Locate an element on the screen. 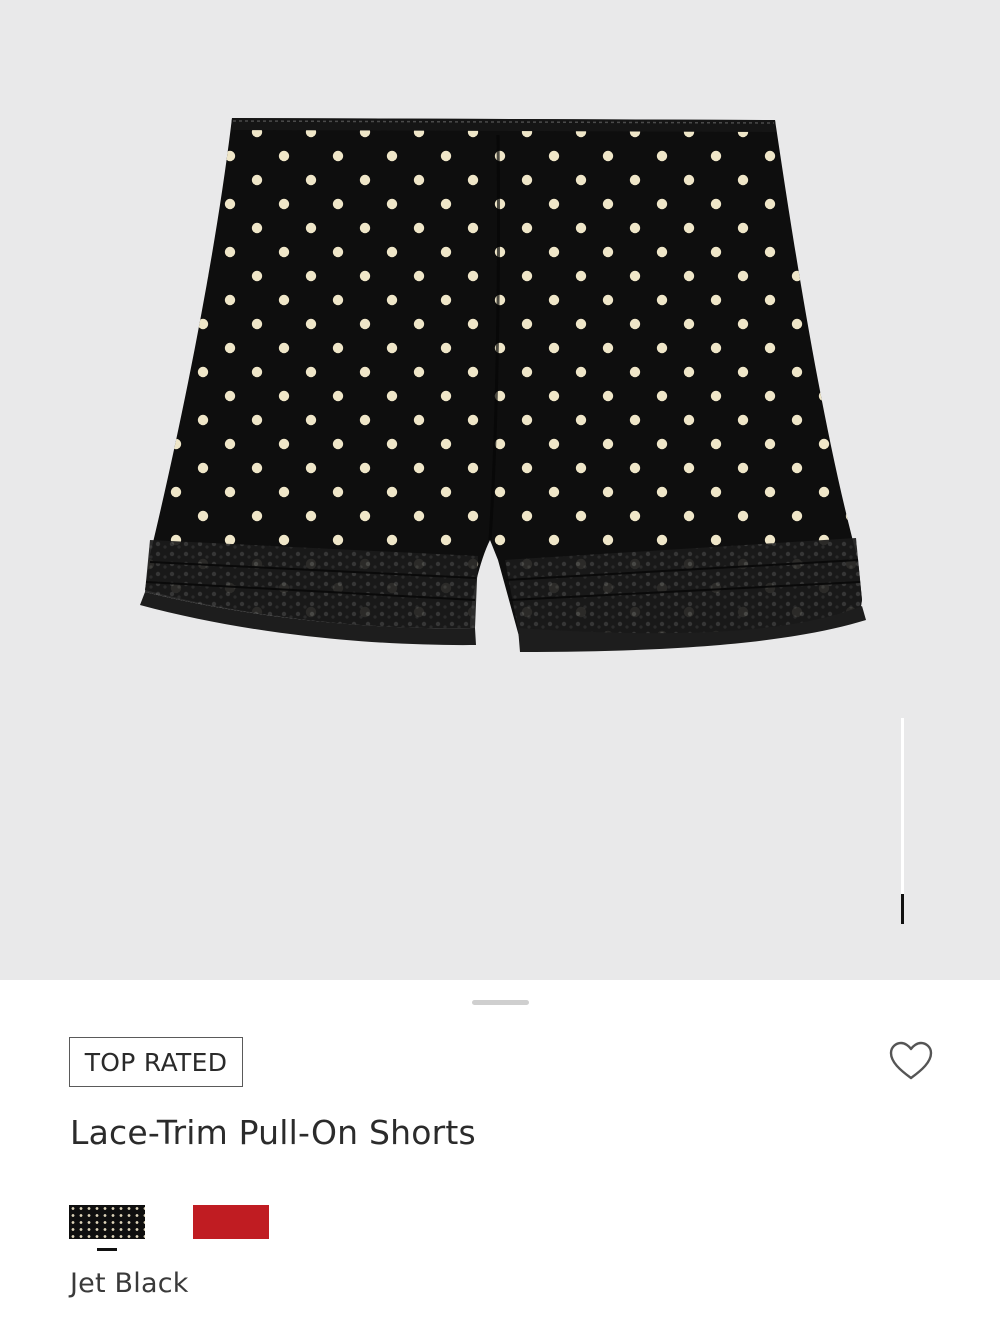 This screenshot has width=1000, height=1333. product-title: Lace-Trim Pull-On Shorts is located at coordinates (273, 1132).